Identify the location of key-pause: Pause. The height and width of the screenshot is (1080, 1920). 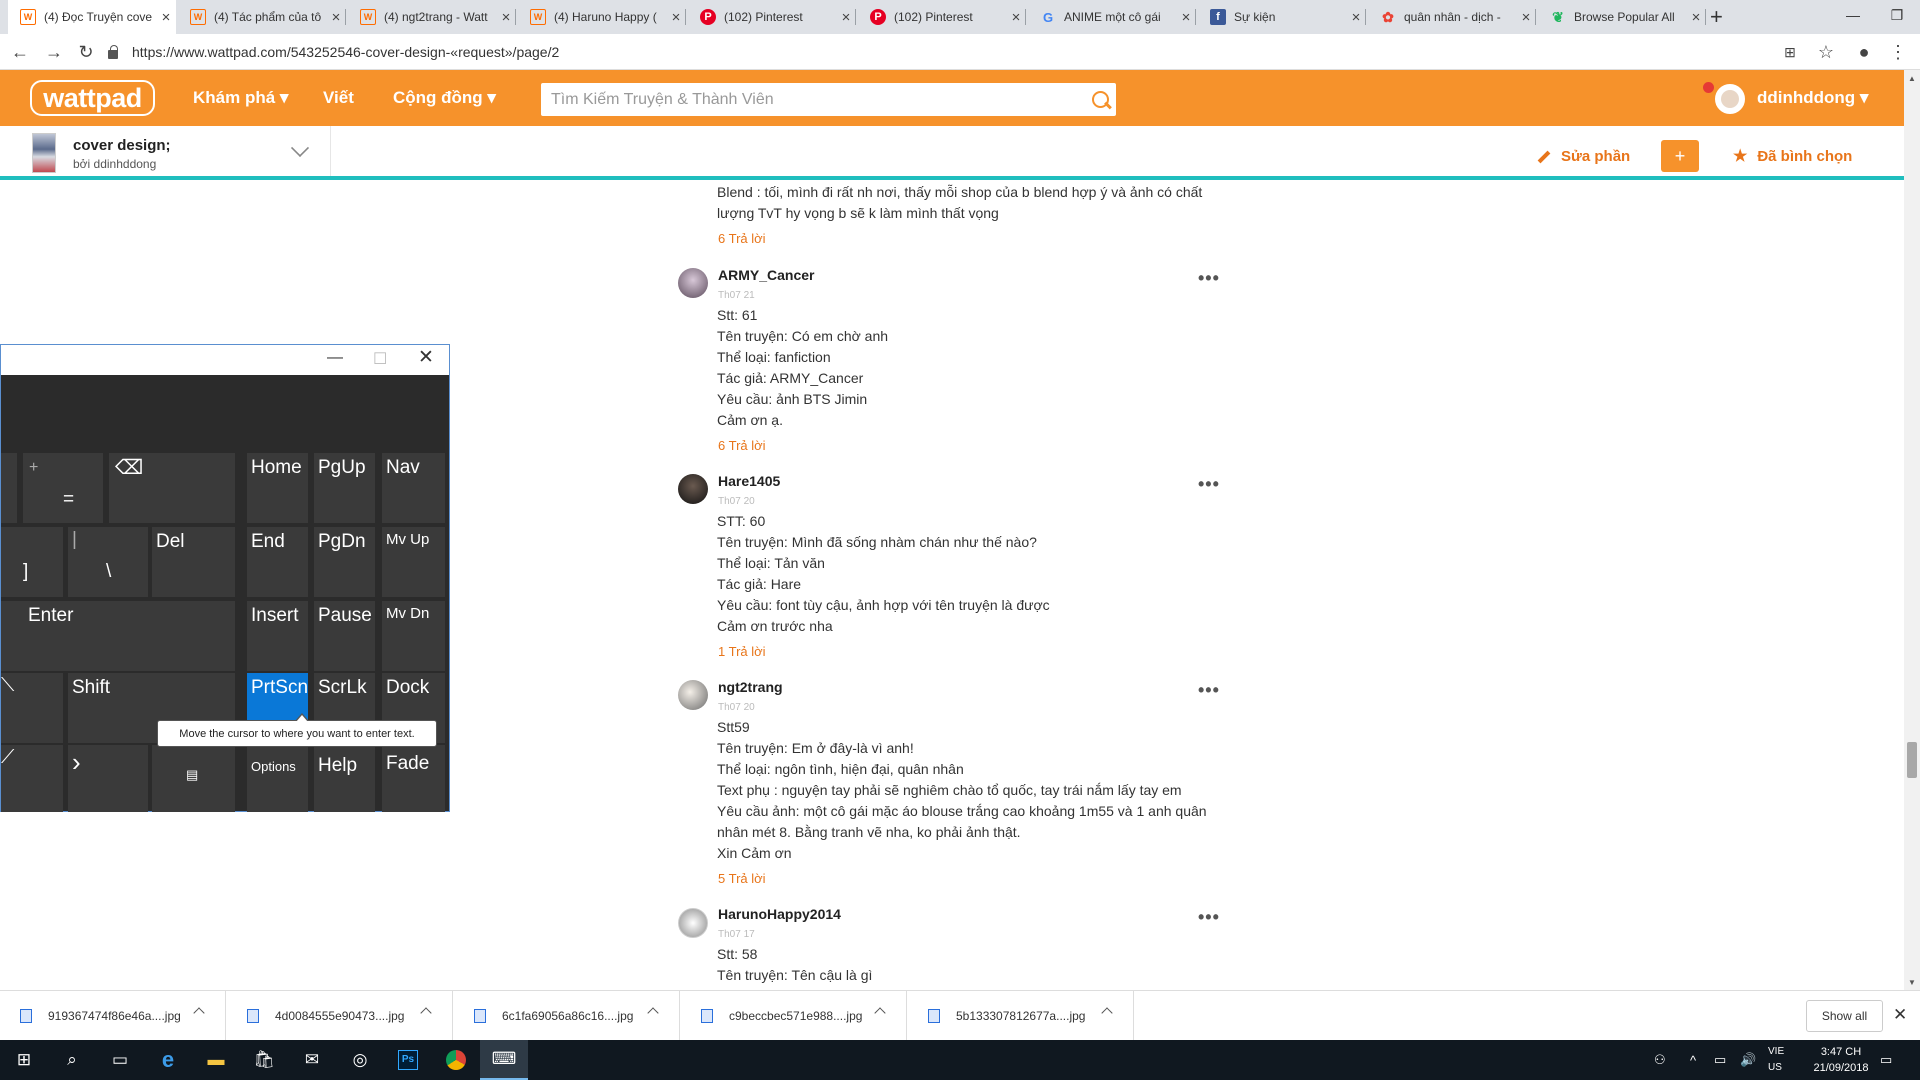
(344, 636).